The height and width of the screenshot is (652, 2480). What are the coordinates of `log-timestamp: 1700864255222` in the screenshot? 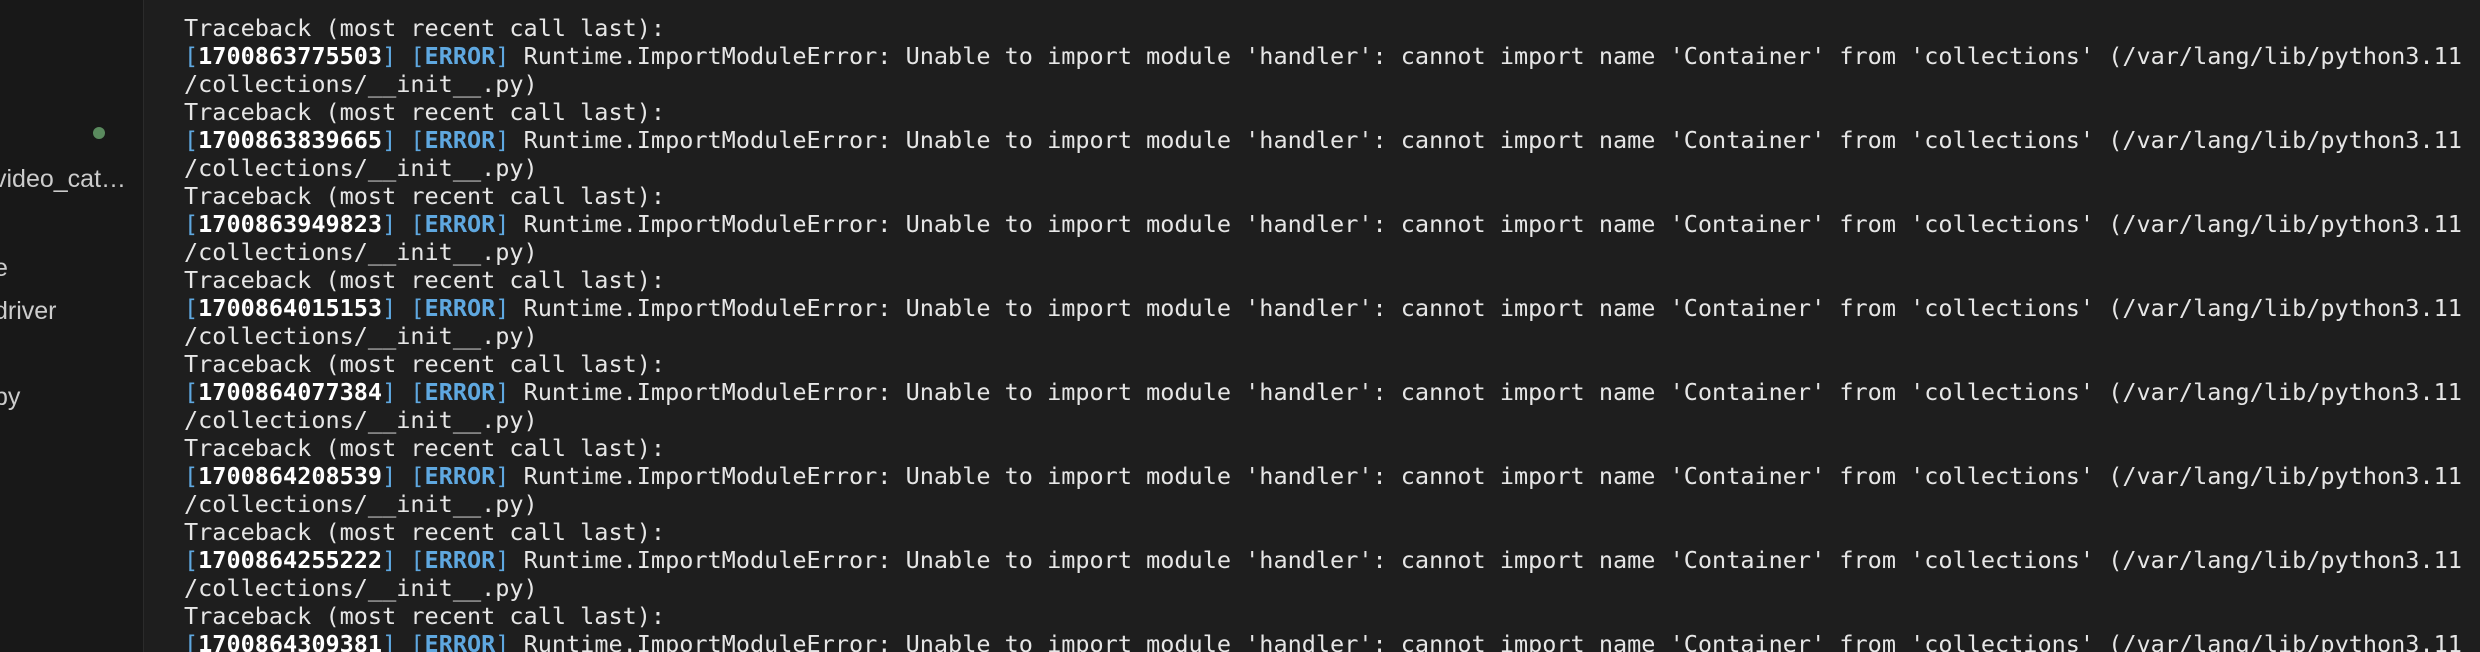 It's located at (290, 560).